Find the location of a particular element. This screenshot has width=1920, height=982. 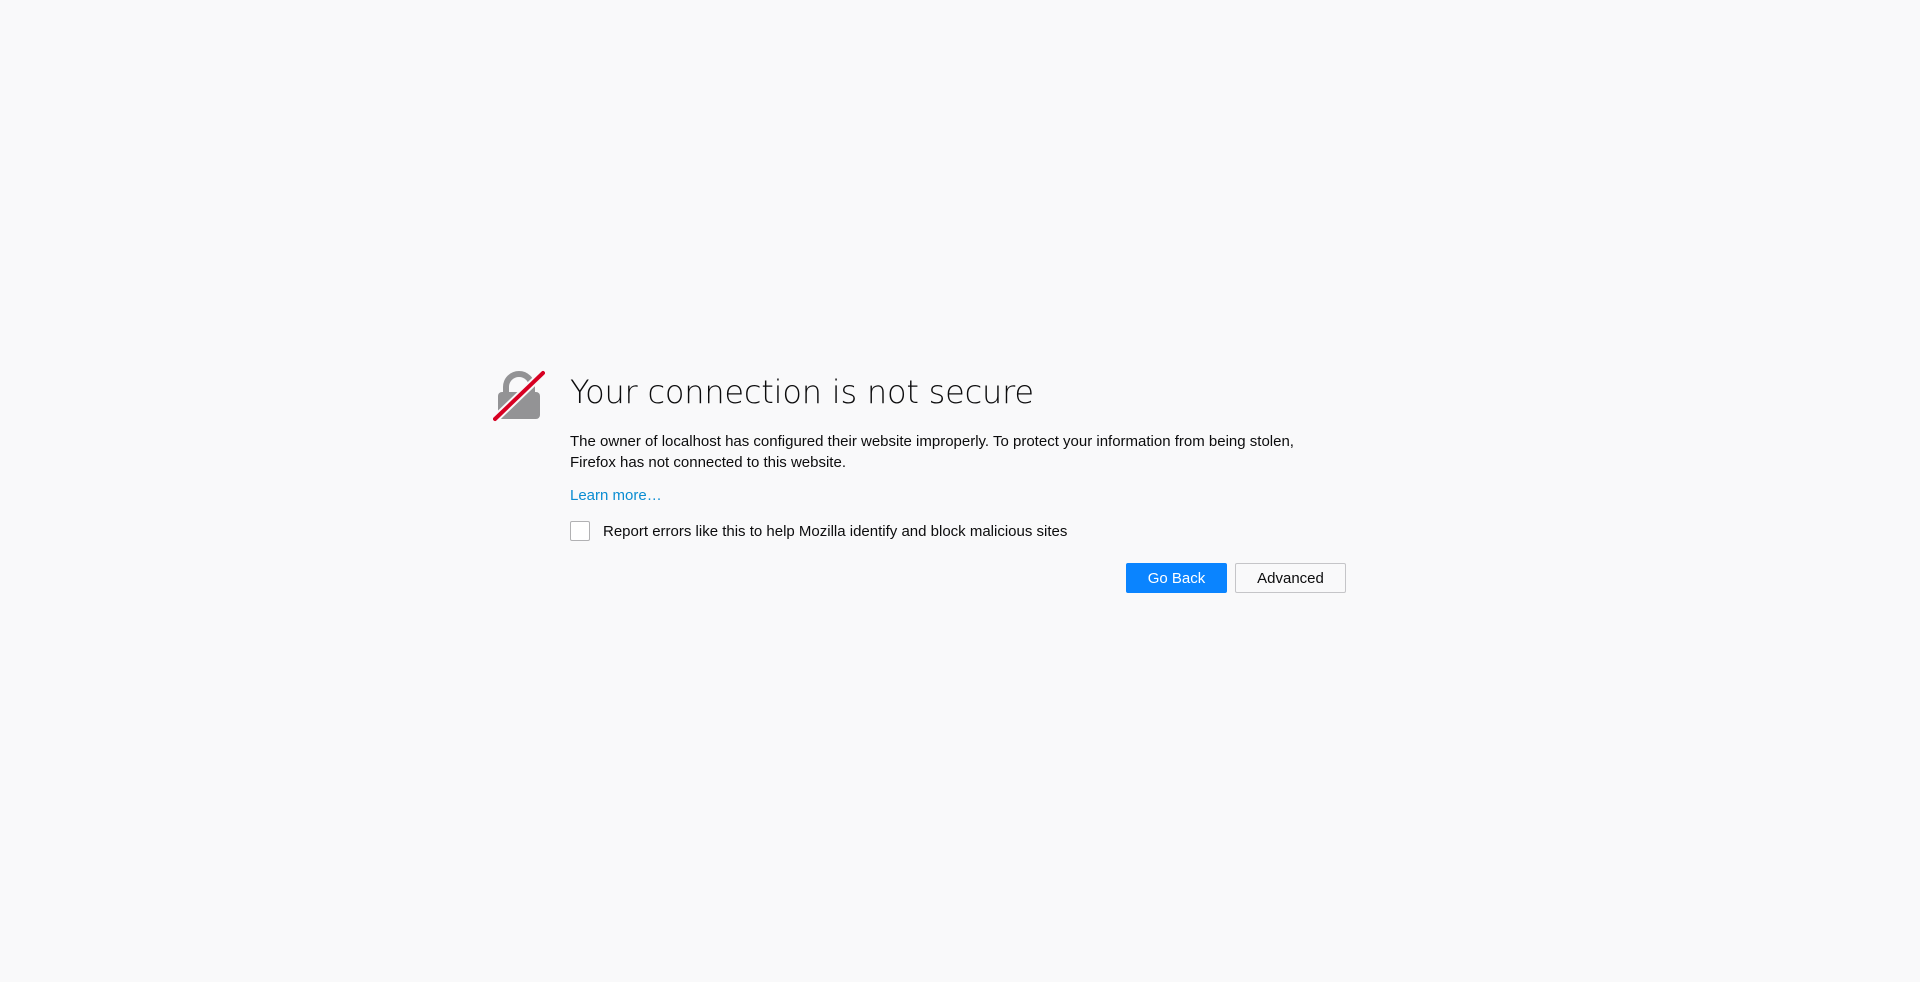

broken-lock-icon is located at coordinates (519, 396).